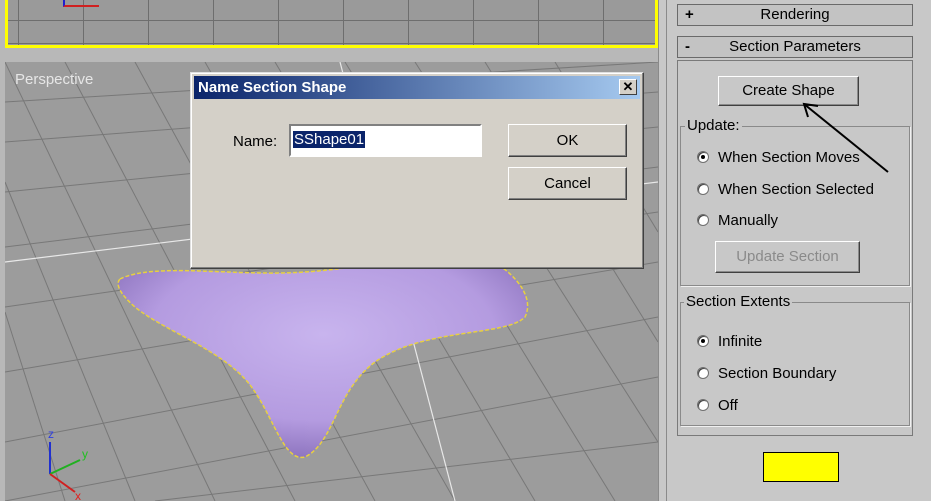 Image resolution: width=931 pixels, height=501 pixels. Describe the element at coordinates (738, 301) in the screenshot. I see `section-extents-label: Section Extents` at that location.